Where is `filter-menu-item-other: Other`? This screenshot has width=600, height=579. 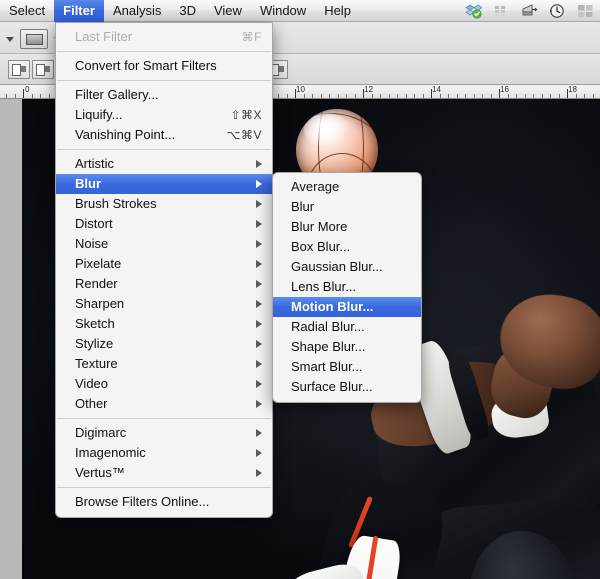 filter-menu-item-other: Other is located at coordinates (164, 404).